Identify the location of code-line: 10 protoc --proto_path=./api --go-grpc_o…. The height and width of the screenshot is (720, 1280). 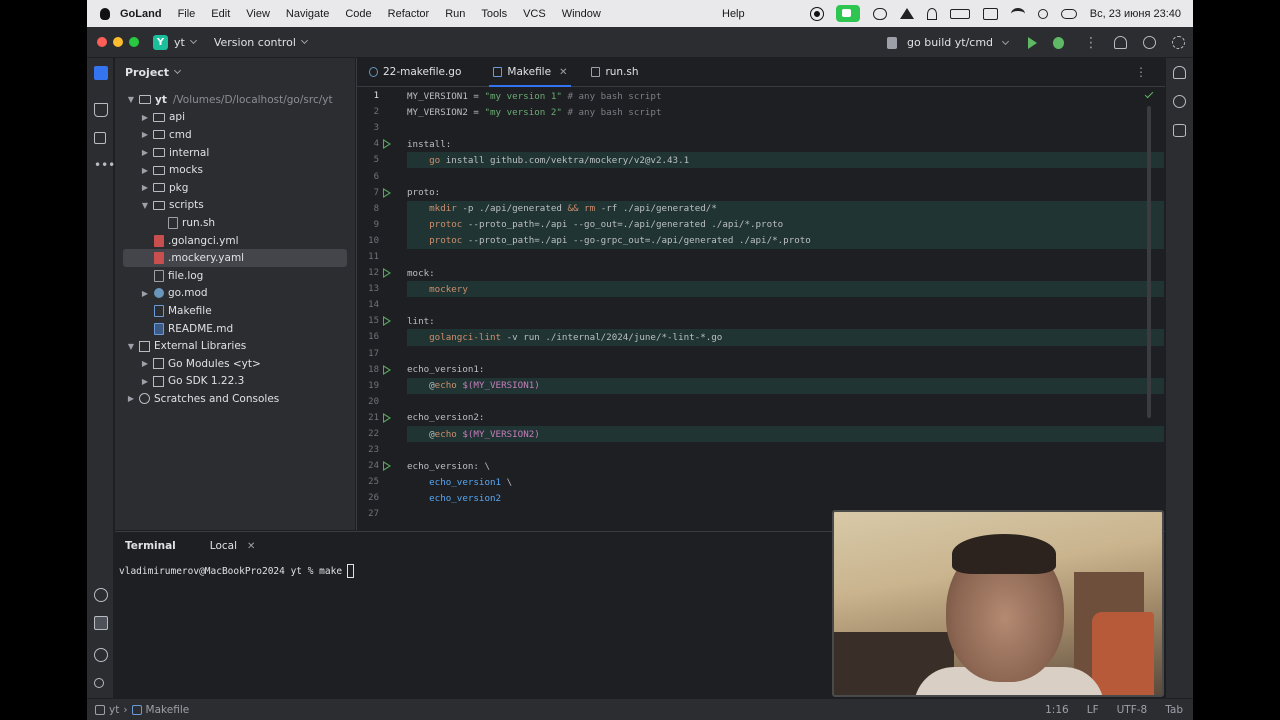
(761, 240).